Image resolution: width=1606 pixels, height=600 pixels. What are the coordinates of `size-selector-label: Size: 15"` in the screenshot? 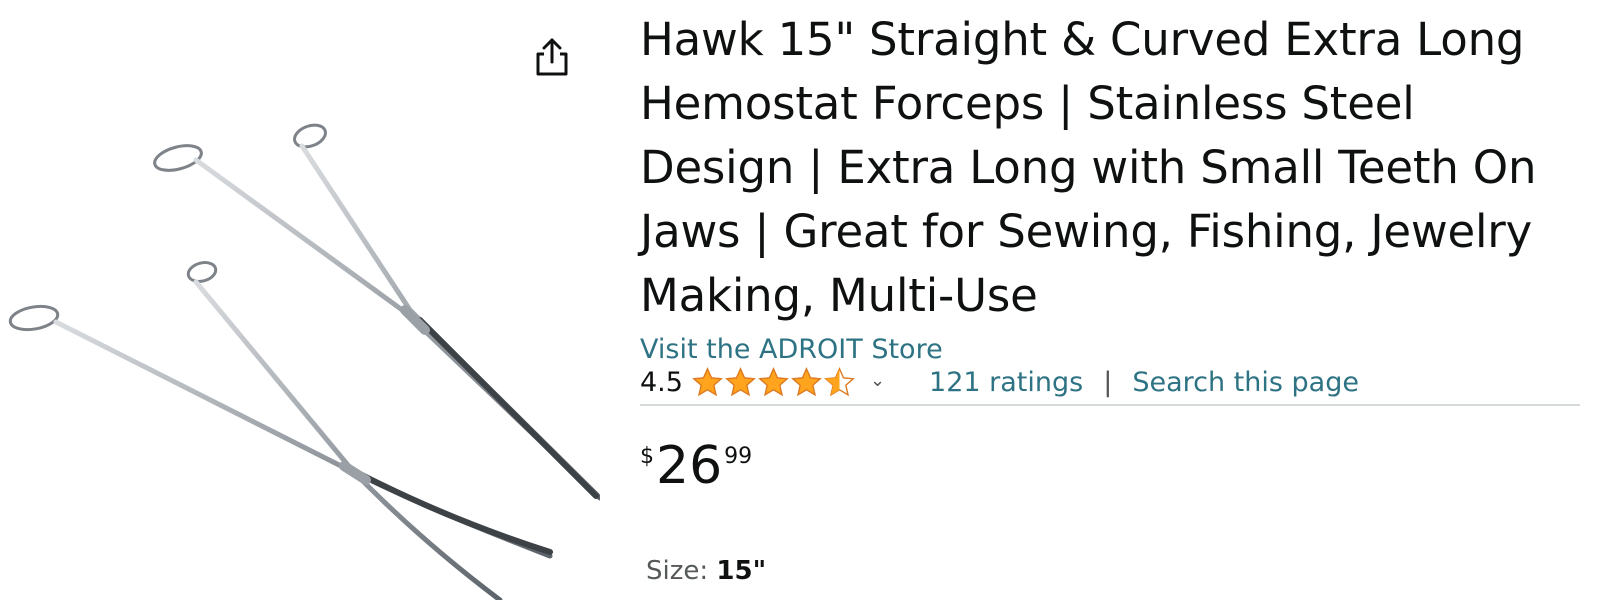 It's located at (706, 571).